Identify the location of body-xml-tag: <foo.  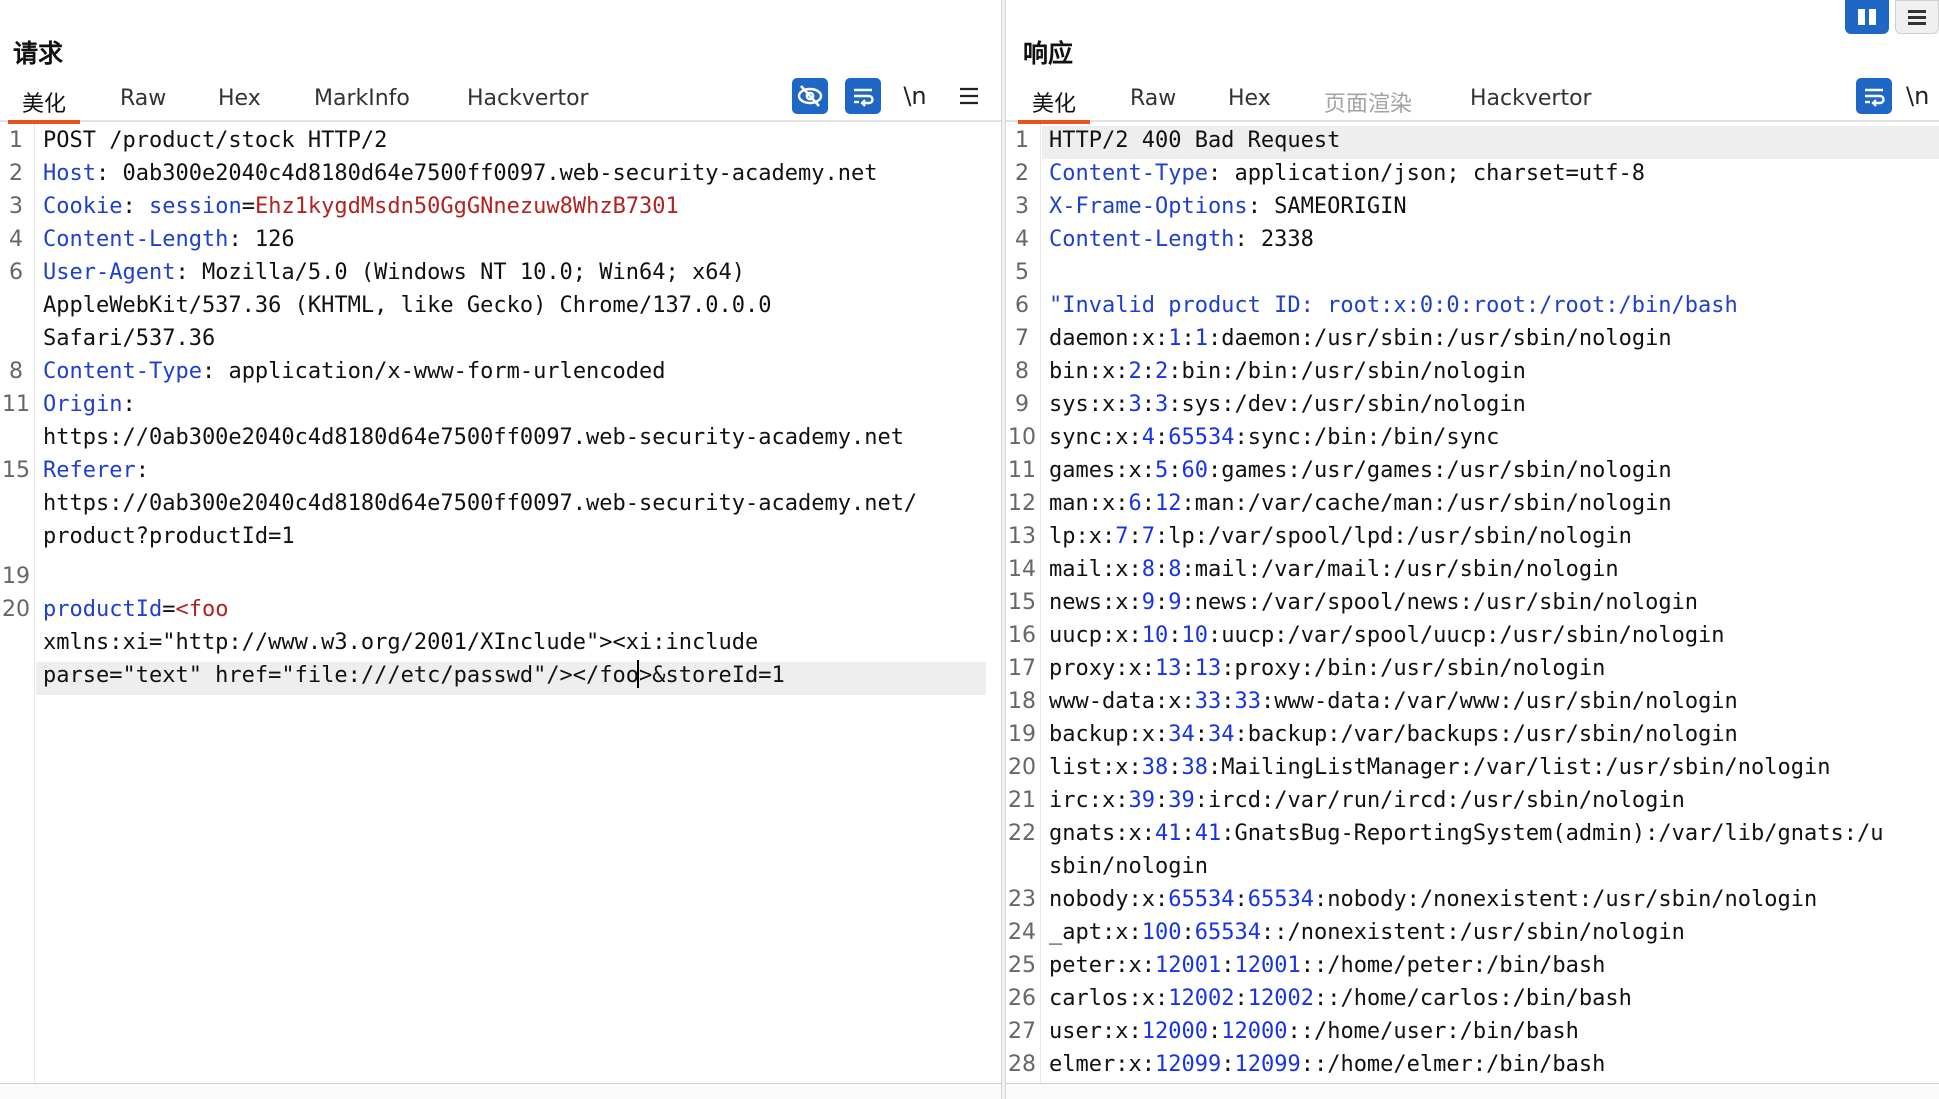
(202, 609).